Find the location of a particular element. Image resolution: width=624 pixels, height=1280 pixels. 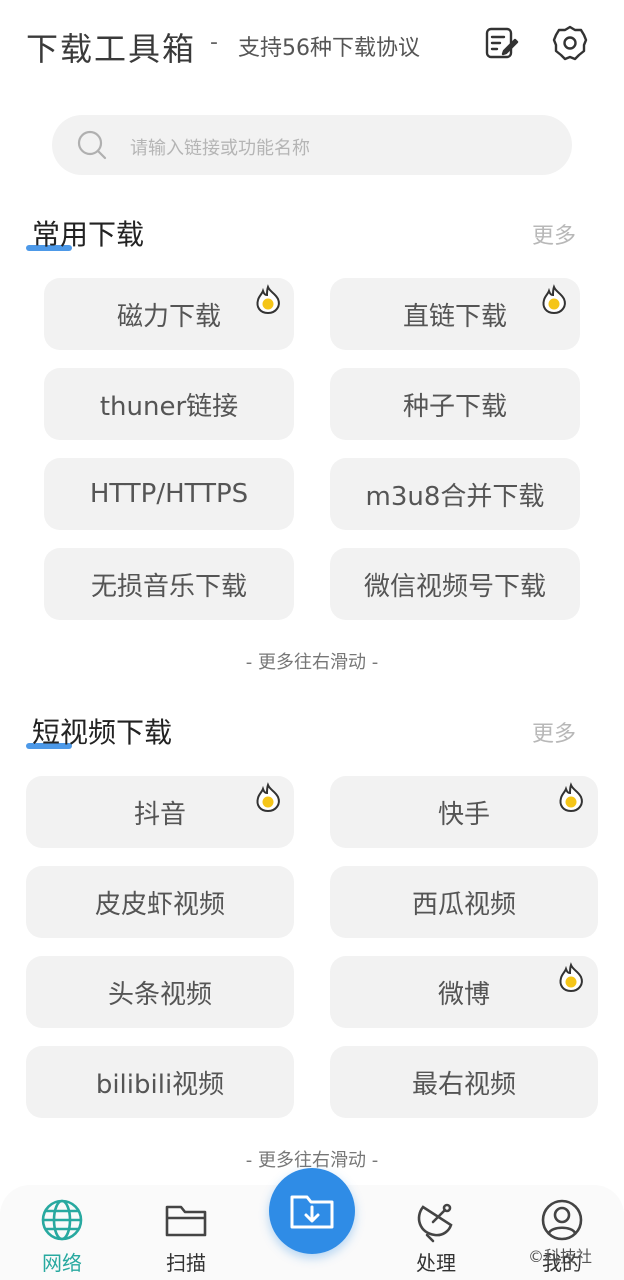

header: 下载工具箱 - 支持56种下载协议 is located at coordinates (312, 45).